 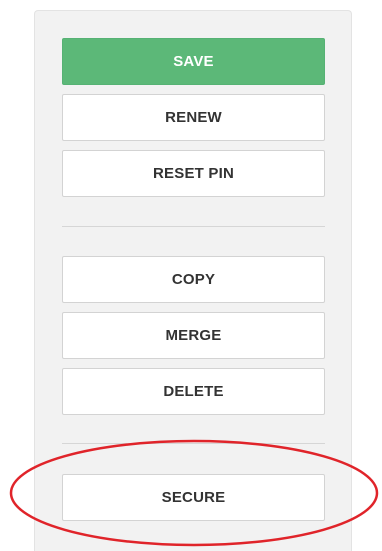 I want to click on renew-button: RENEW, so click(x=193, y=117).